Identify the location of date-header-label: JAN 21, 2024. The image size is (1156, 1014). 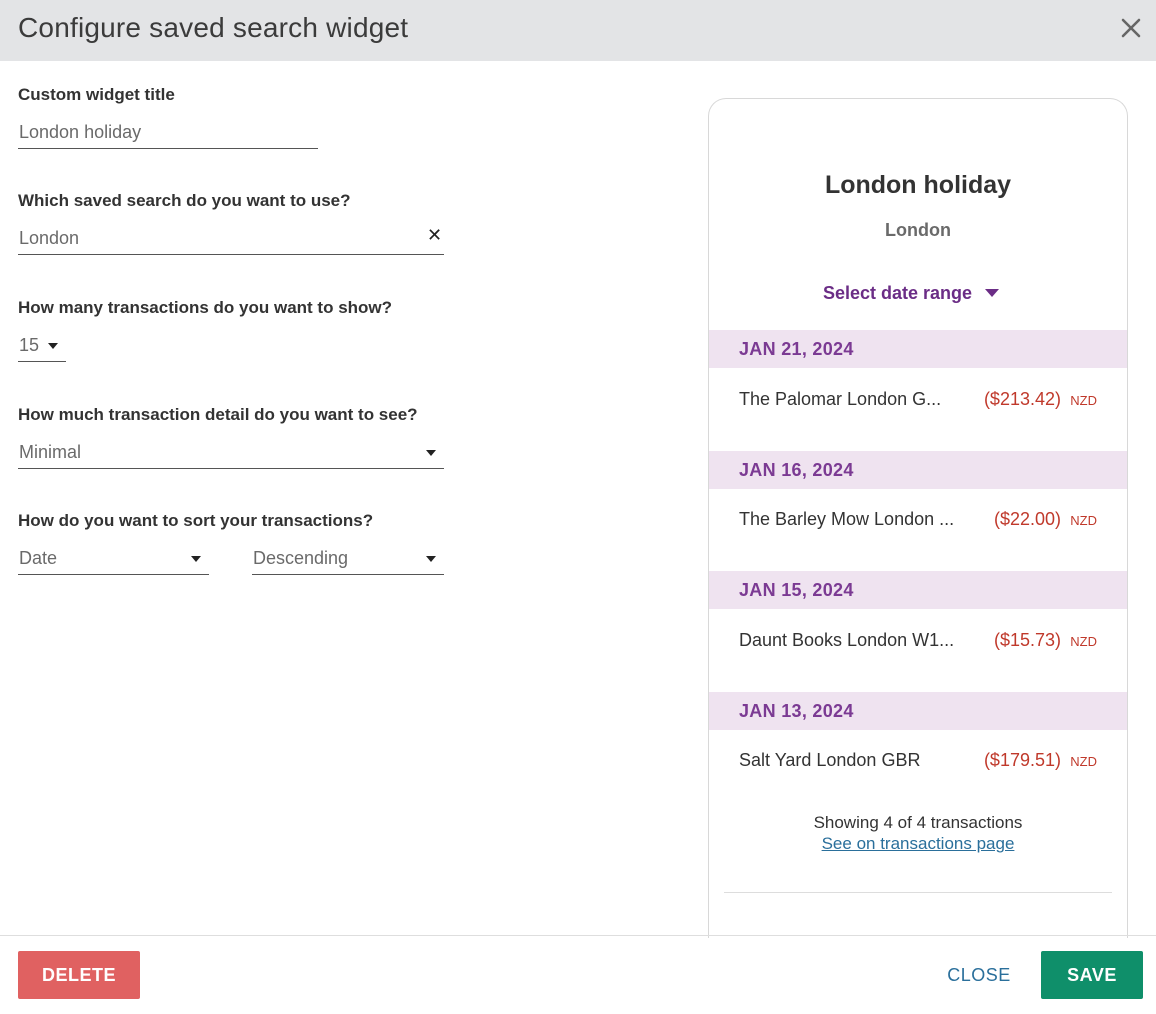
(796, 349).